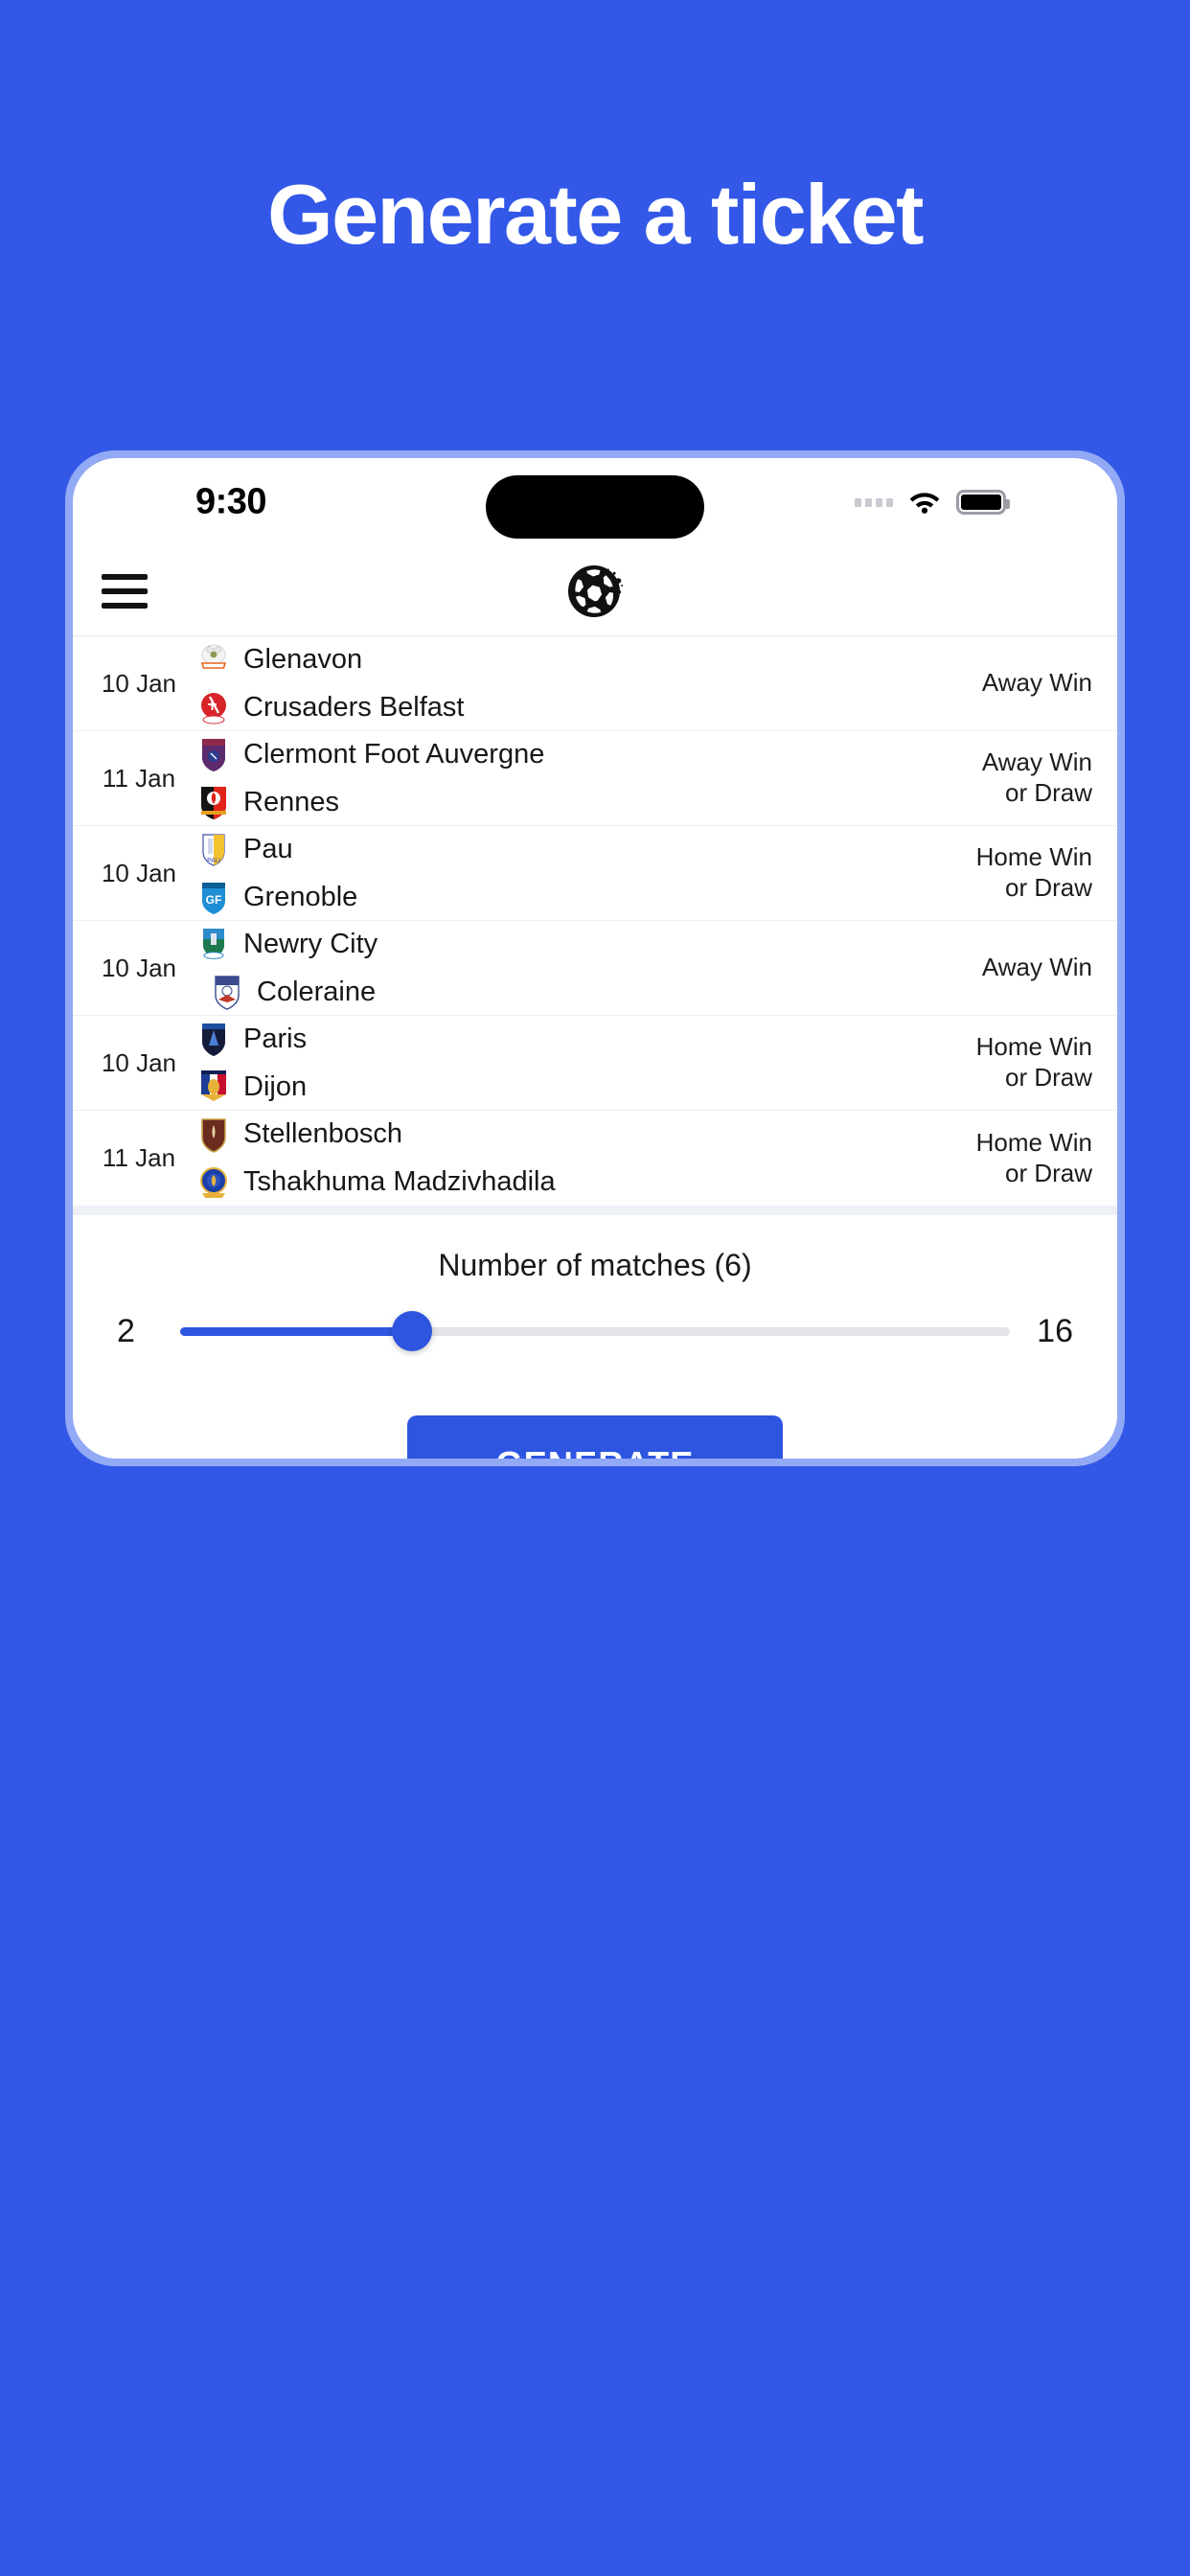 The height and width of the screenshot is (2576, 1190). I want to click on match-teams: Stellenbosch Tshakhuma Madzivhadila, so click(582, 1158).